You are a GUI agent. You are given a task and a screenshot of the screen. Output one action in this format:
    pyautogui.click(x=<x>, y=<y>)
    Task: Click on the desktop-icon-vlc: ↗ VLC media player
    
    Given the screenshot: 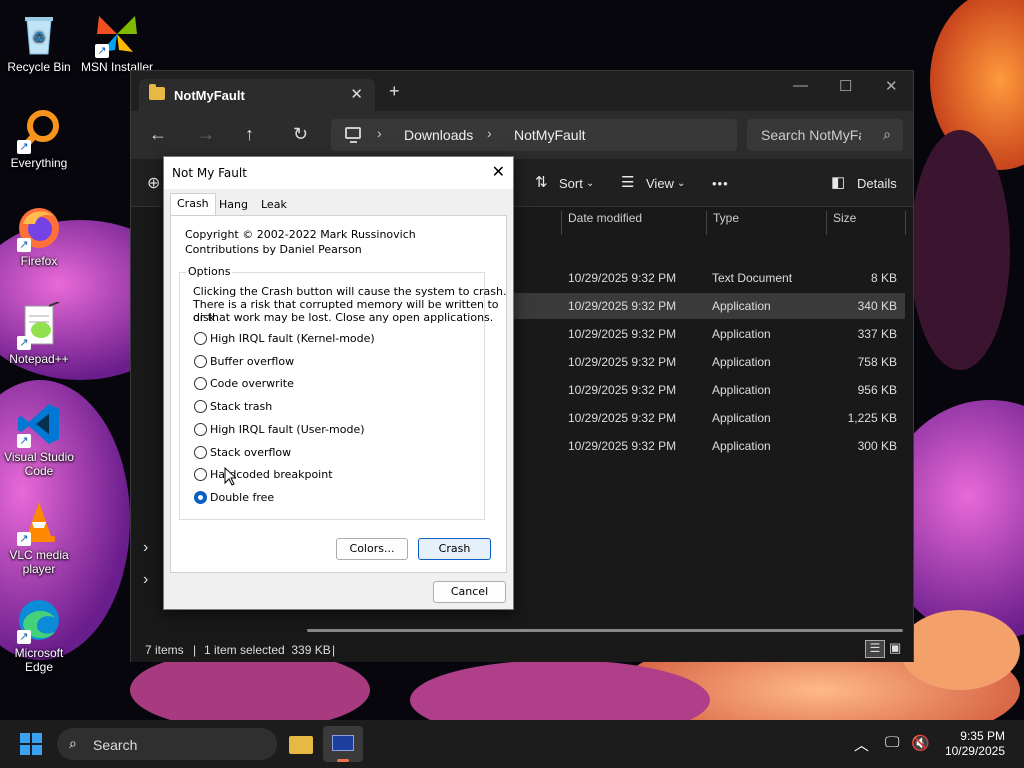 What is the action you would take?
    pyautogui.click(x=39, y=537)
    